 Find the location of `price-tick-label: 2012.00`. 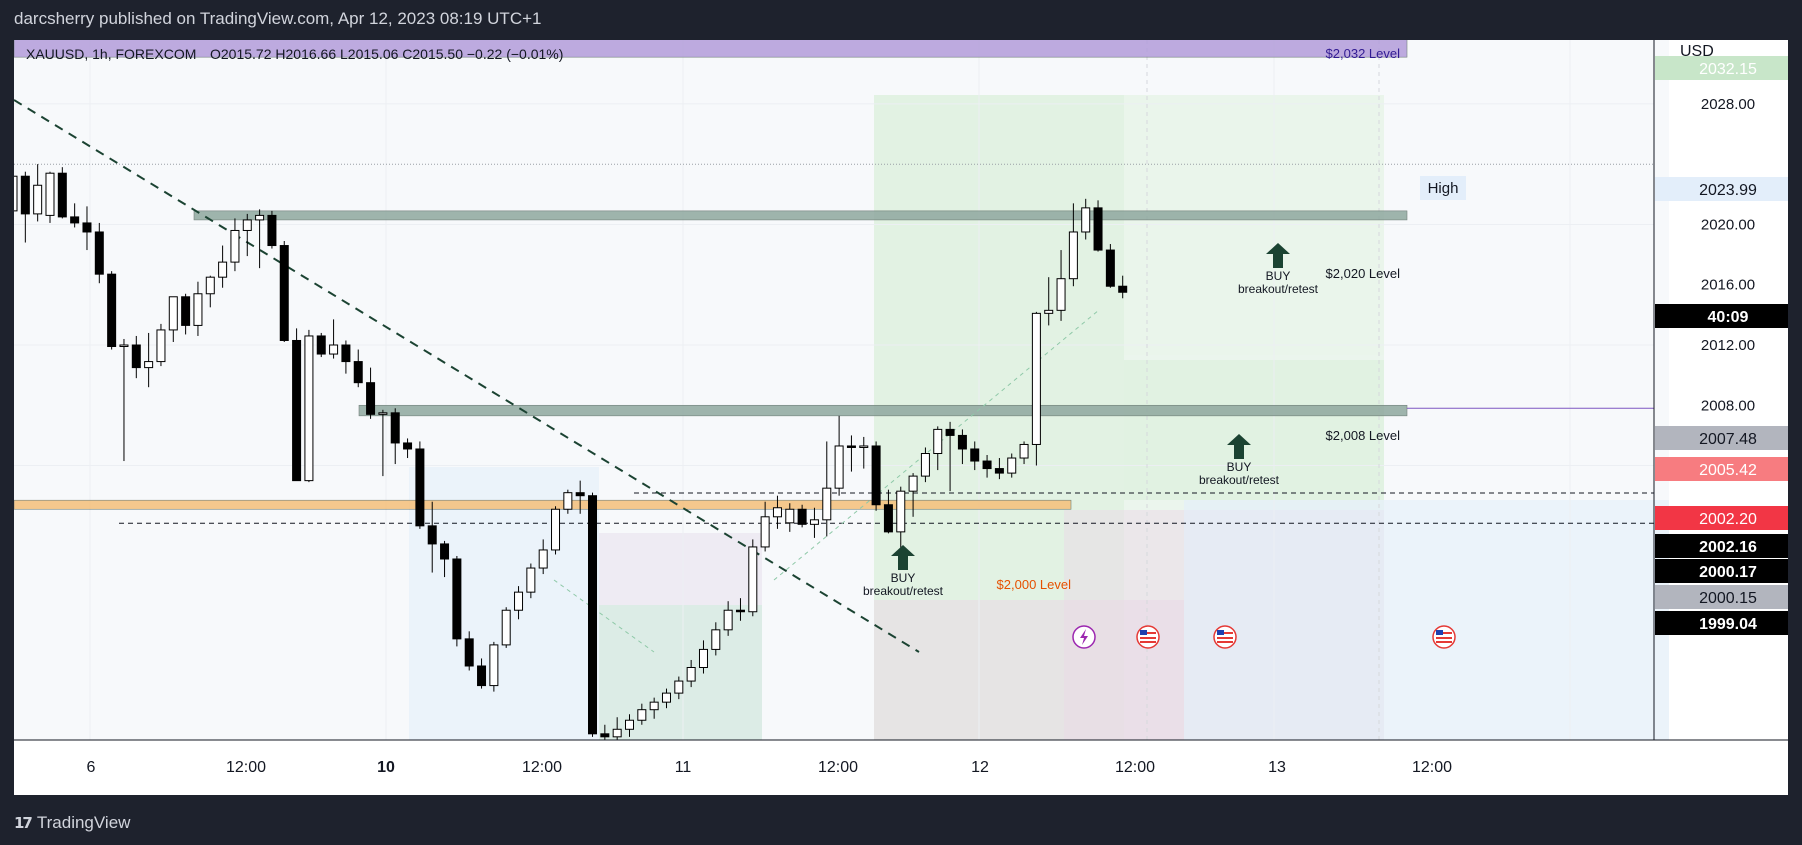

price-tick-label: 2012.00 is located at coordinates (1728, 345).